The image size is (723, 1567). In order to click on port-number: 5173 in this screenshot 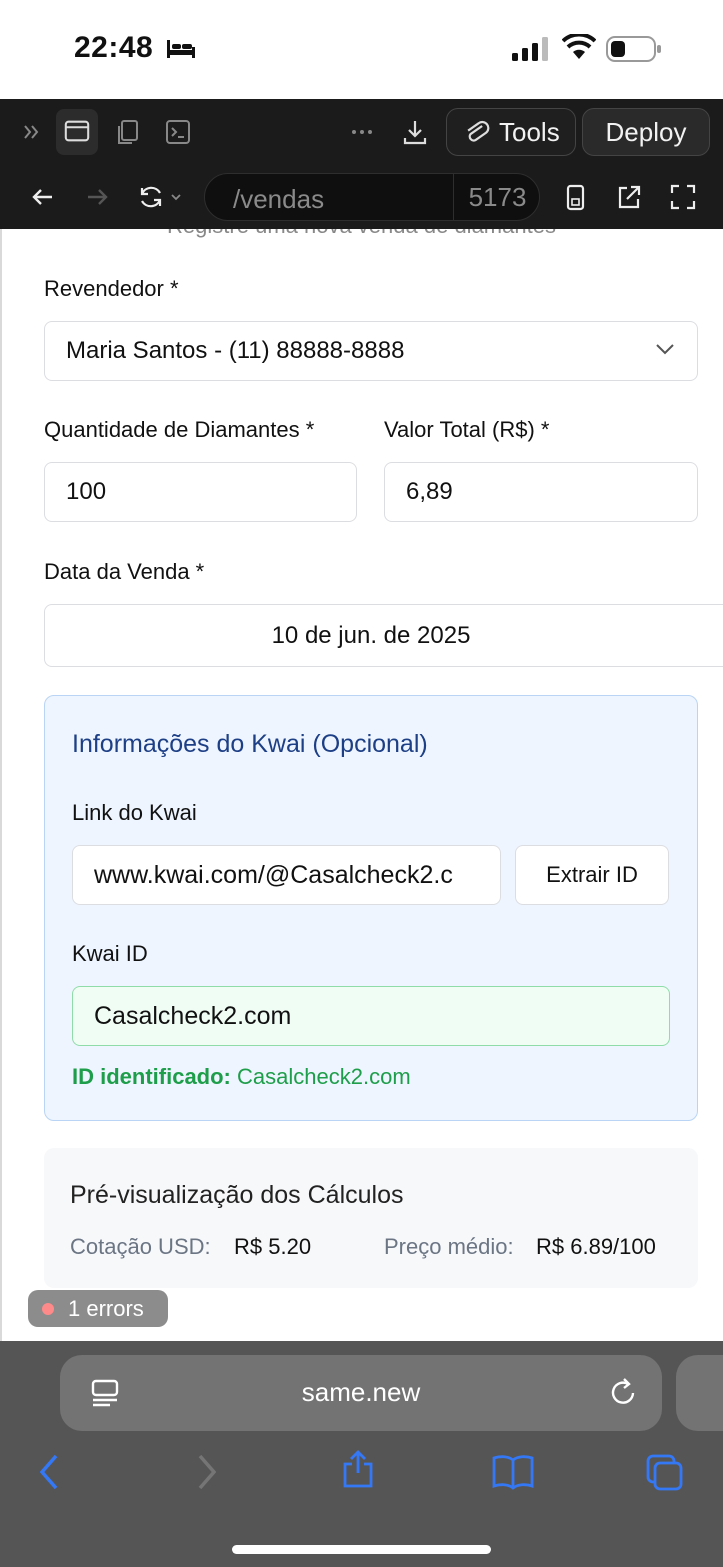, I will do `click(497, 197)`.